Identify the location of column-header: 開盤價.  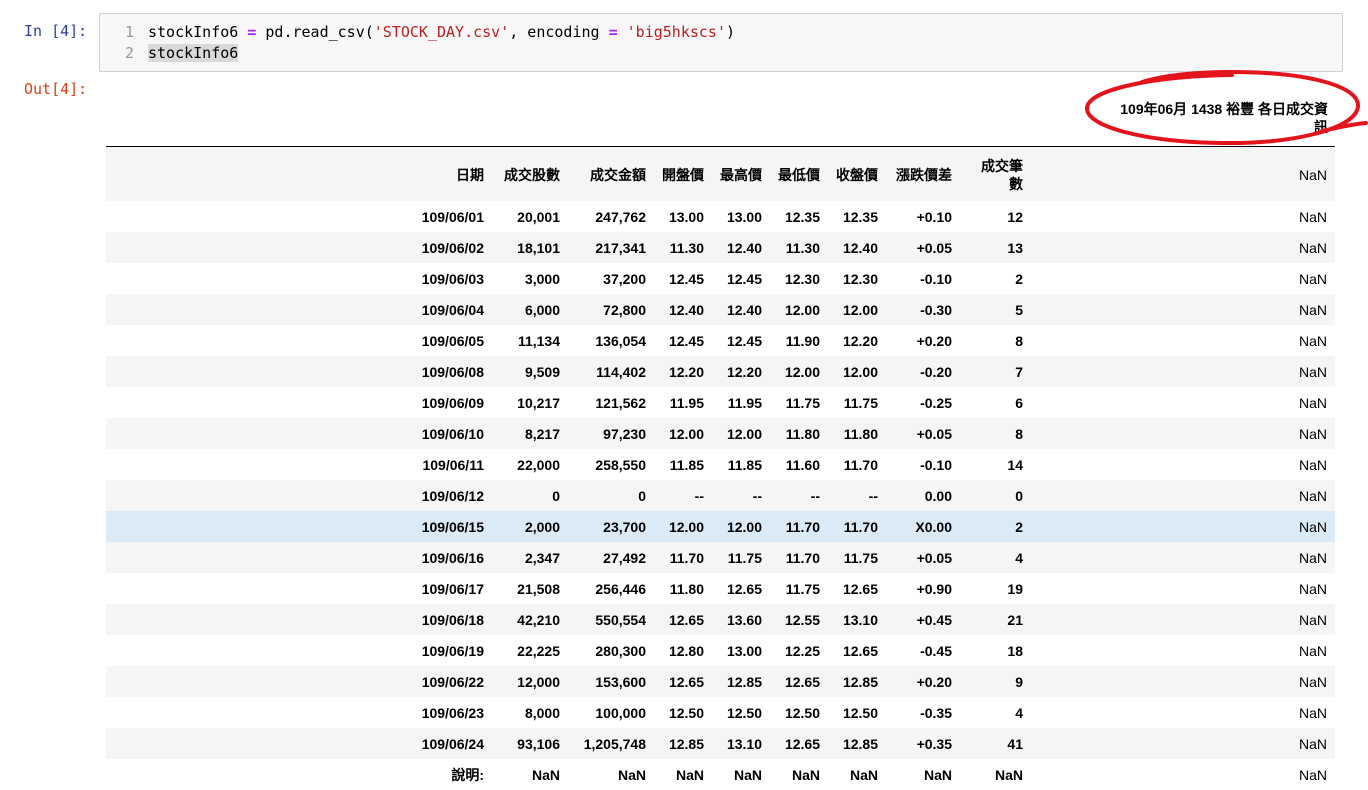
(683, 173).